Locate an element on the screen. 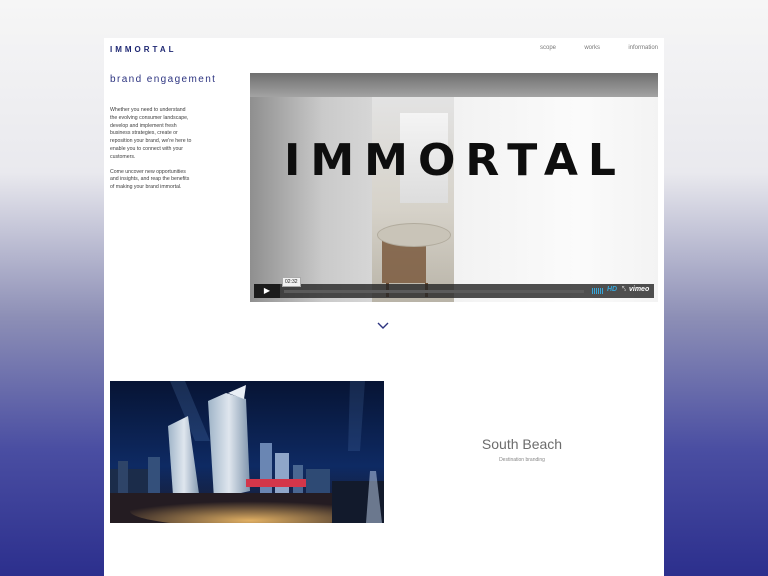 The width and height of the screenshot is (768, 576). chevron-down-icon is located at coordinates (383, 326).